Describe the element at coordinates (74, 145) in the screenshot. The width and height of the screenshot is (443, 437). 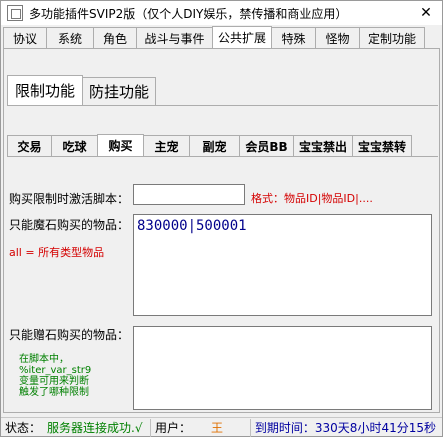
I see `tab-eat-ball: 吃球` at that location.